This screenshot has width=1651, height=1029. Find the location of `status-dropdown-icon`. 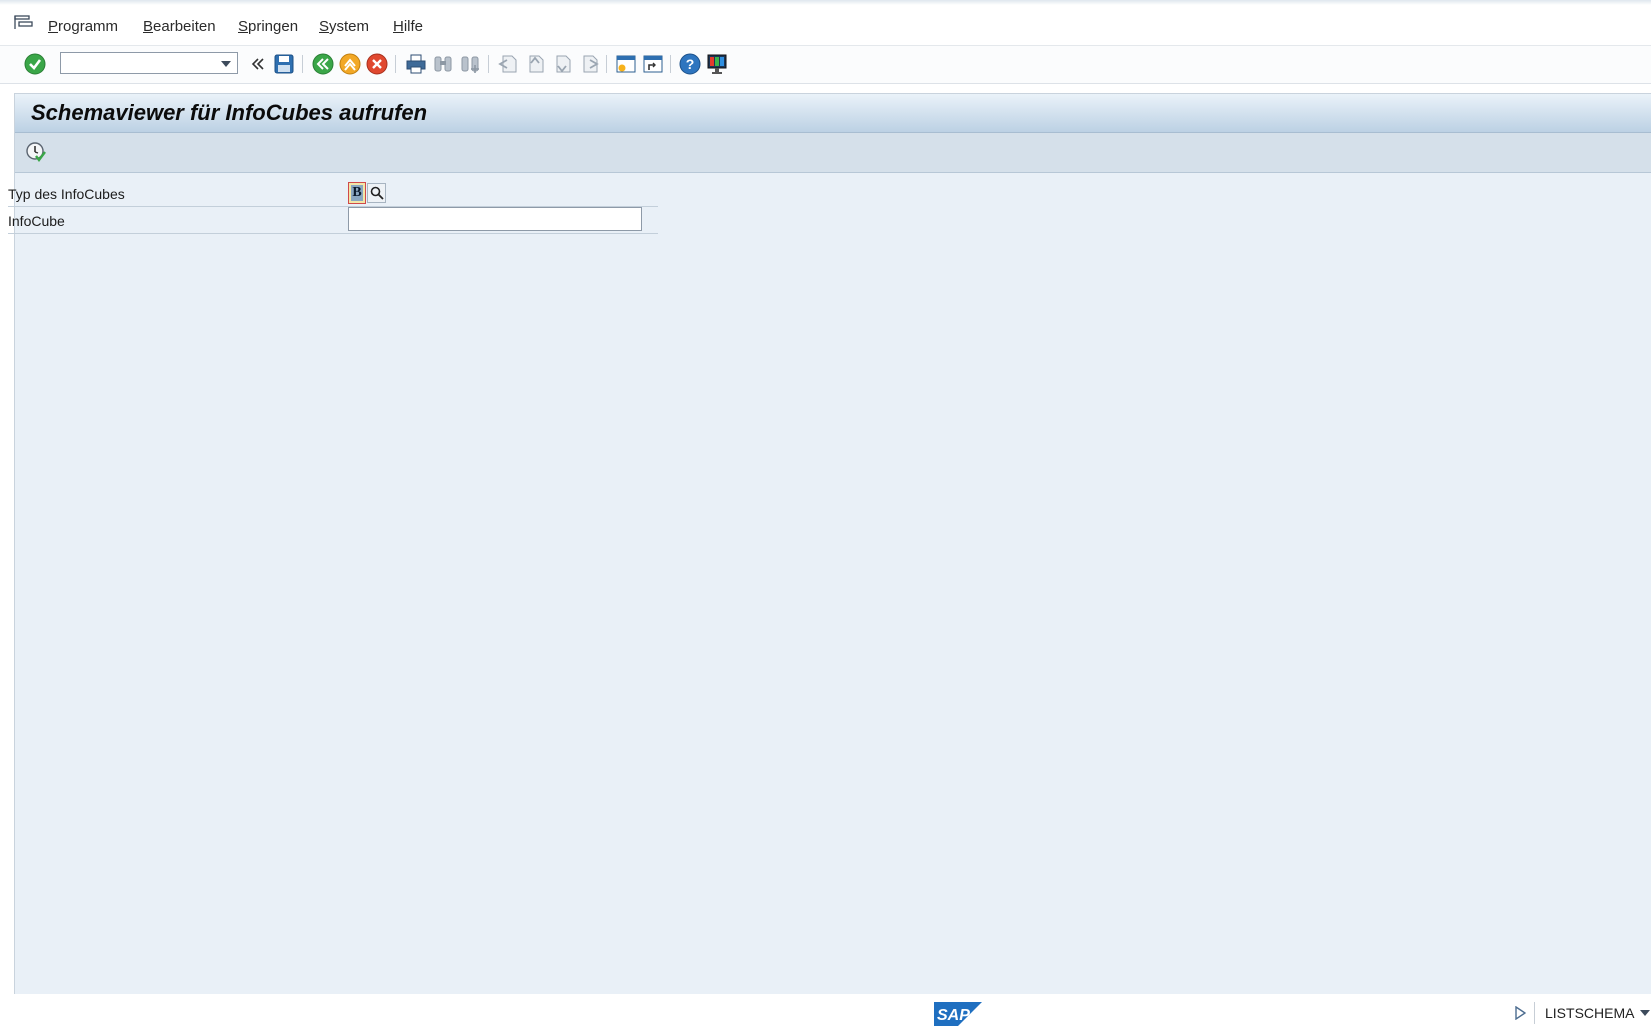

status-dropdown-icon is located at coordinates (1645, 1013).